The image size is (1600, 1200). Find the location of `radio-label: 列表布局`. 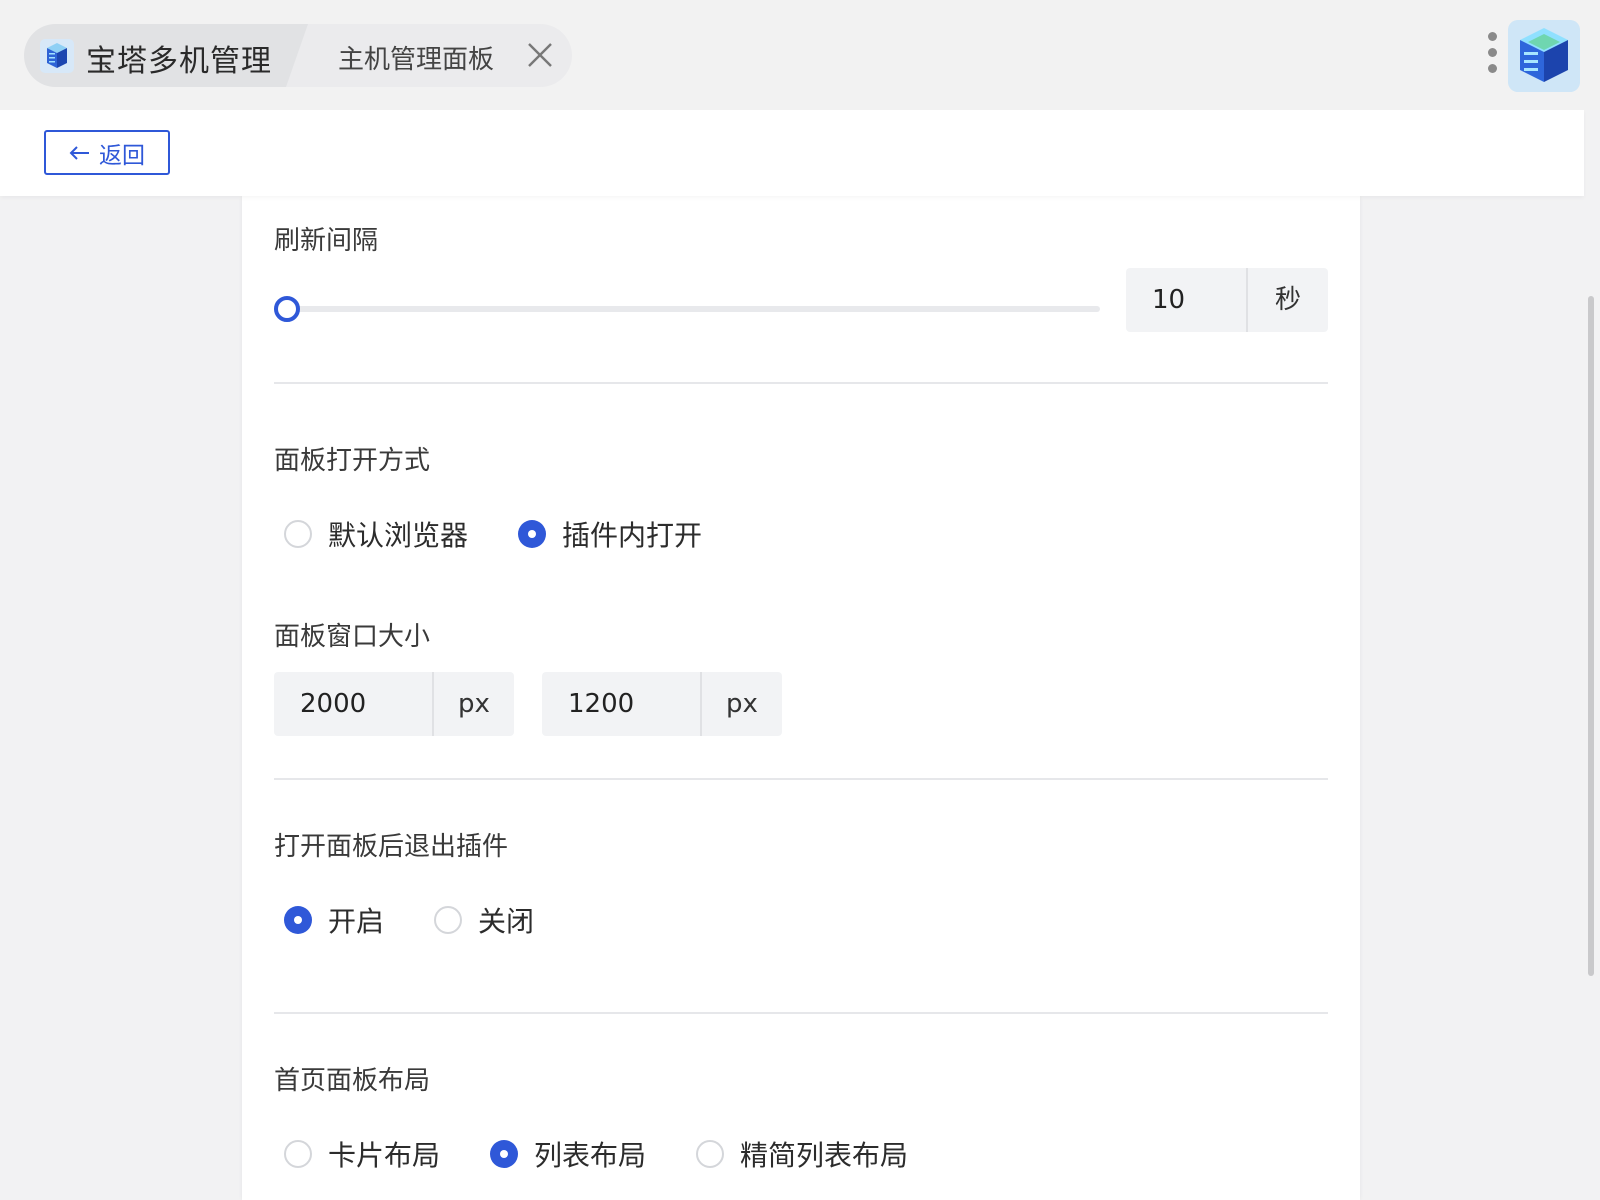

radio-label: 列表布局 is located at coordinates (590, 1155).